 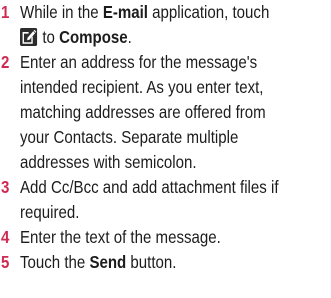 What do you see at coordinates (151, 262) in the screenshot?
I see `step-text: button.` at bounding box center [151, 262].